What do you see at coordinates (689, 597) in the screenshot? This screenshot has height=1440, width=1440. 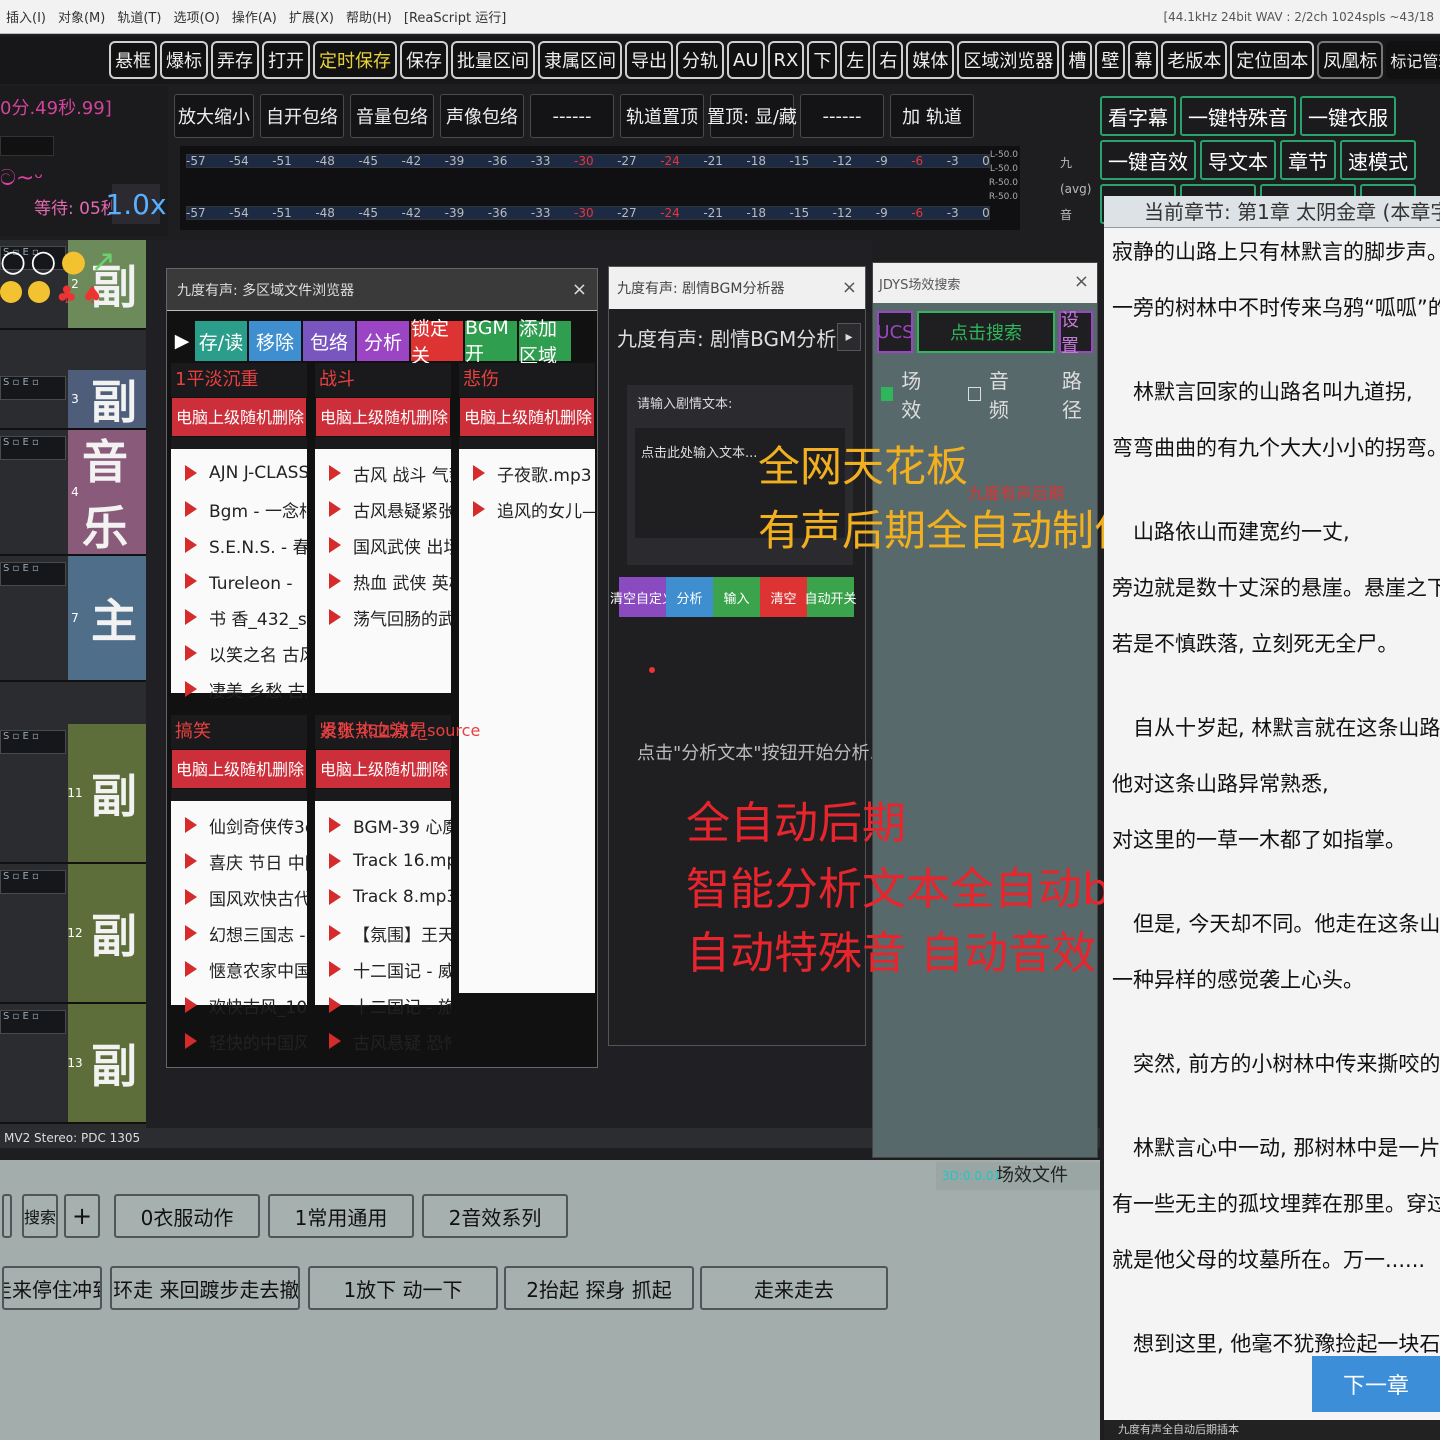 I see `analyzer-button: 分析` at bounding box center [689, 597].